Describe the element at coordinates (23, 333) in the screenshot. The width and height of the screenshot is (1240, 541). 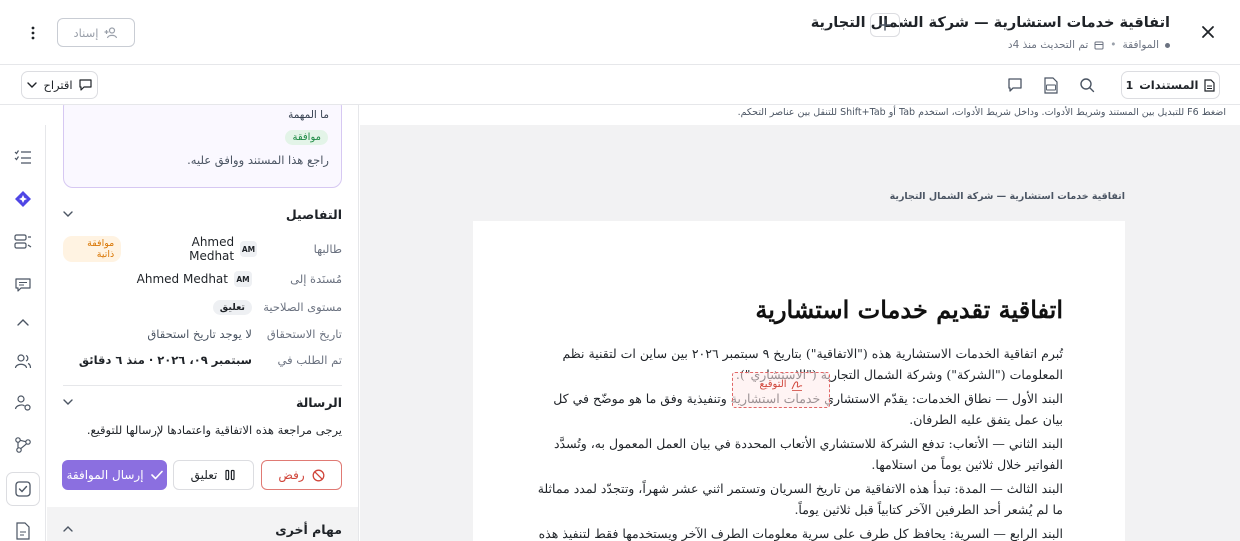
I see `icon-rail` at that location.